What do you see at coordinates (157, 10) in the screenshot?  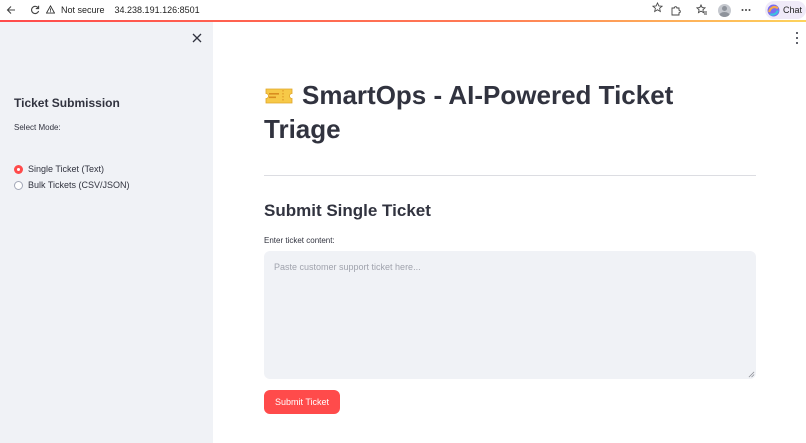 I see `url-text: 34.238.191.126:8501` at bounding box center [157, 10].